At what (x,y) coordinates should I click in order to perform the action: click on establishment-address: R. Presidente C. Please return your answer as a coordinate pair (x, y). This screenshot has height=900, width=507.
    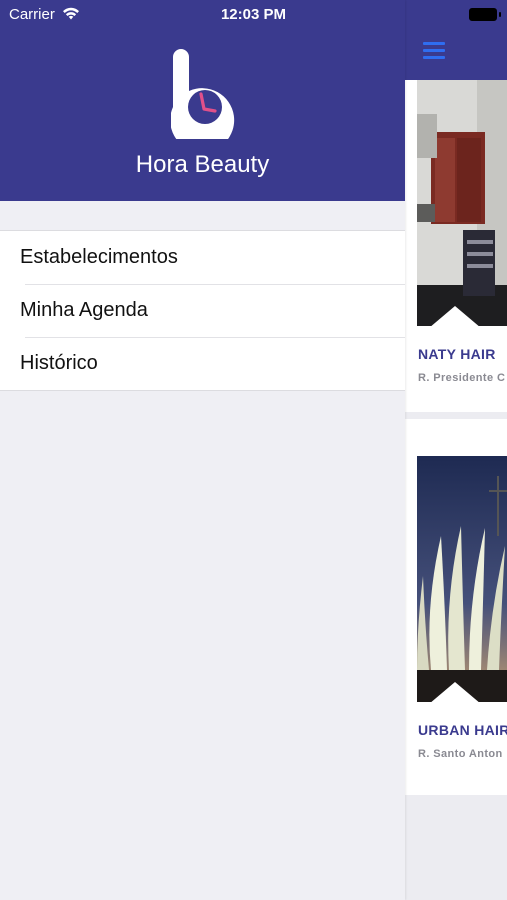
    Looking at the image, I should click on (462, 378).